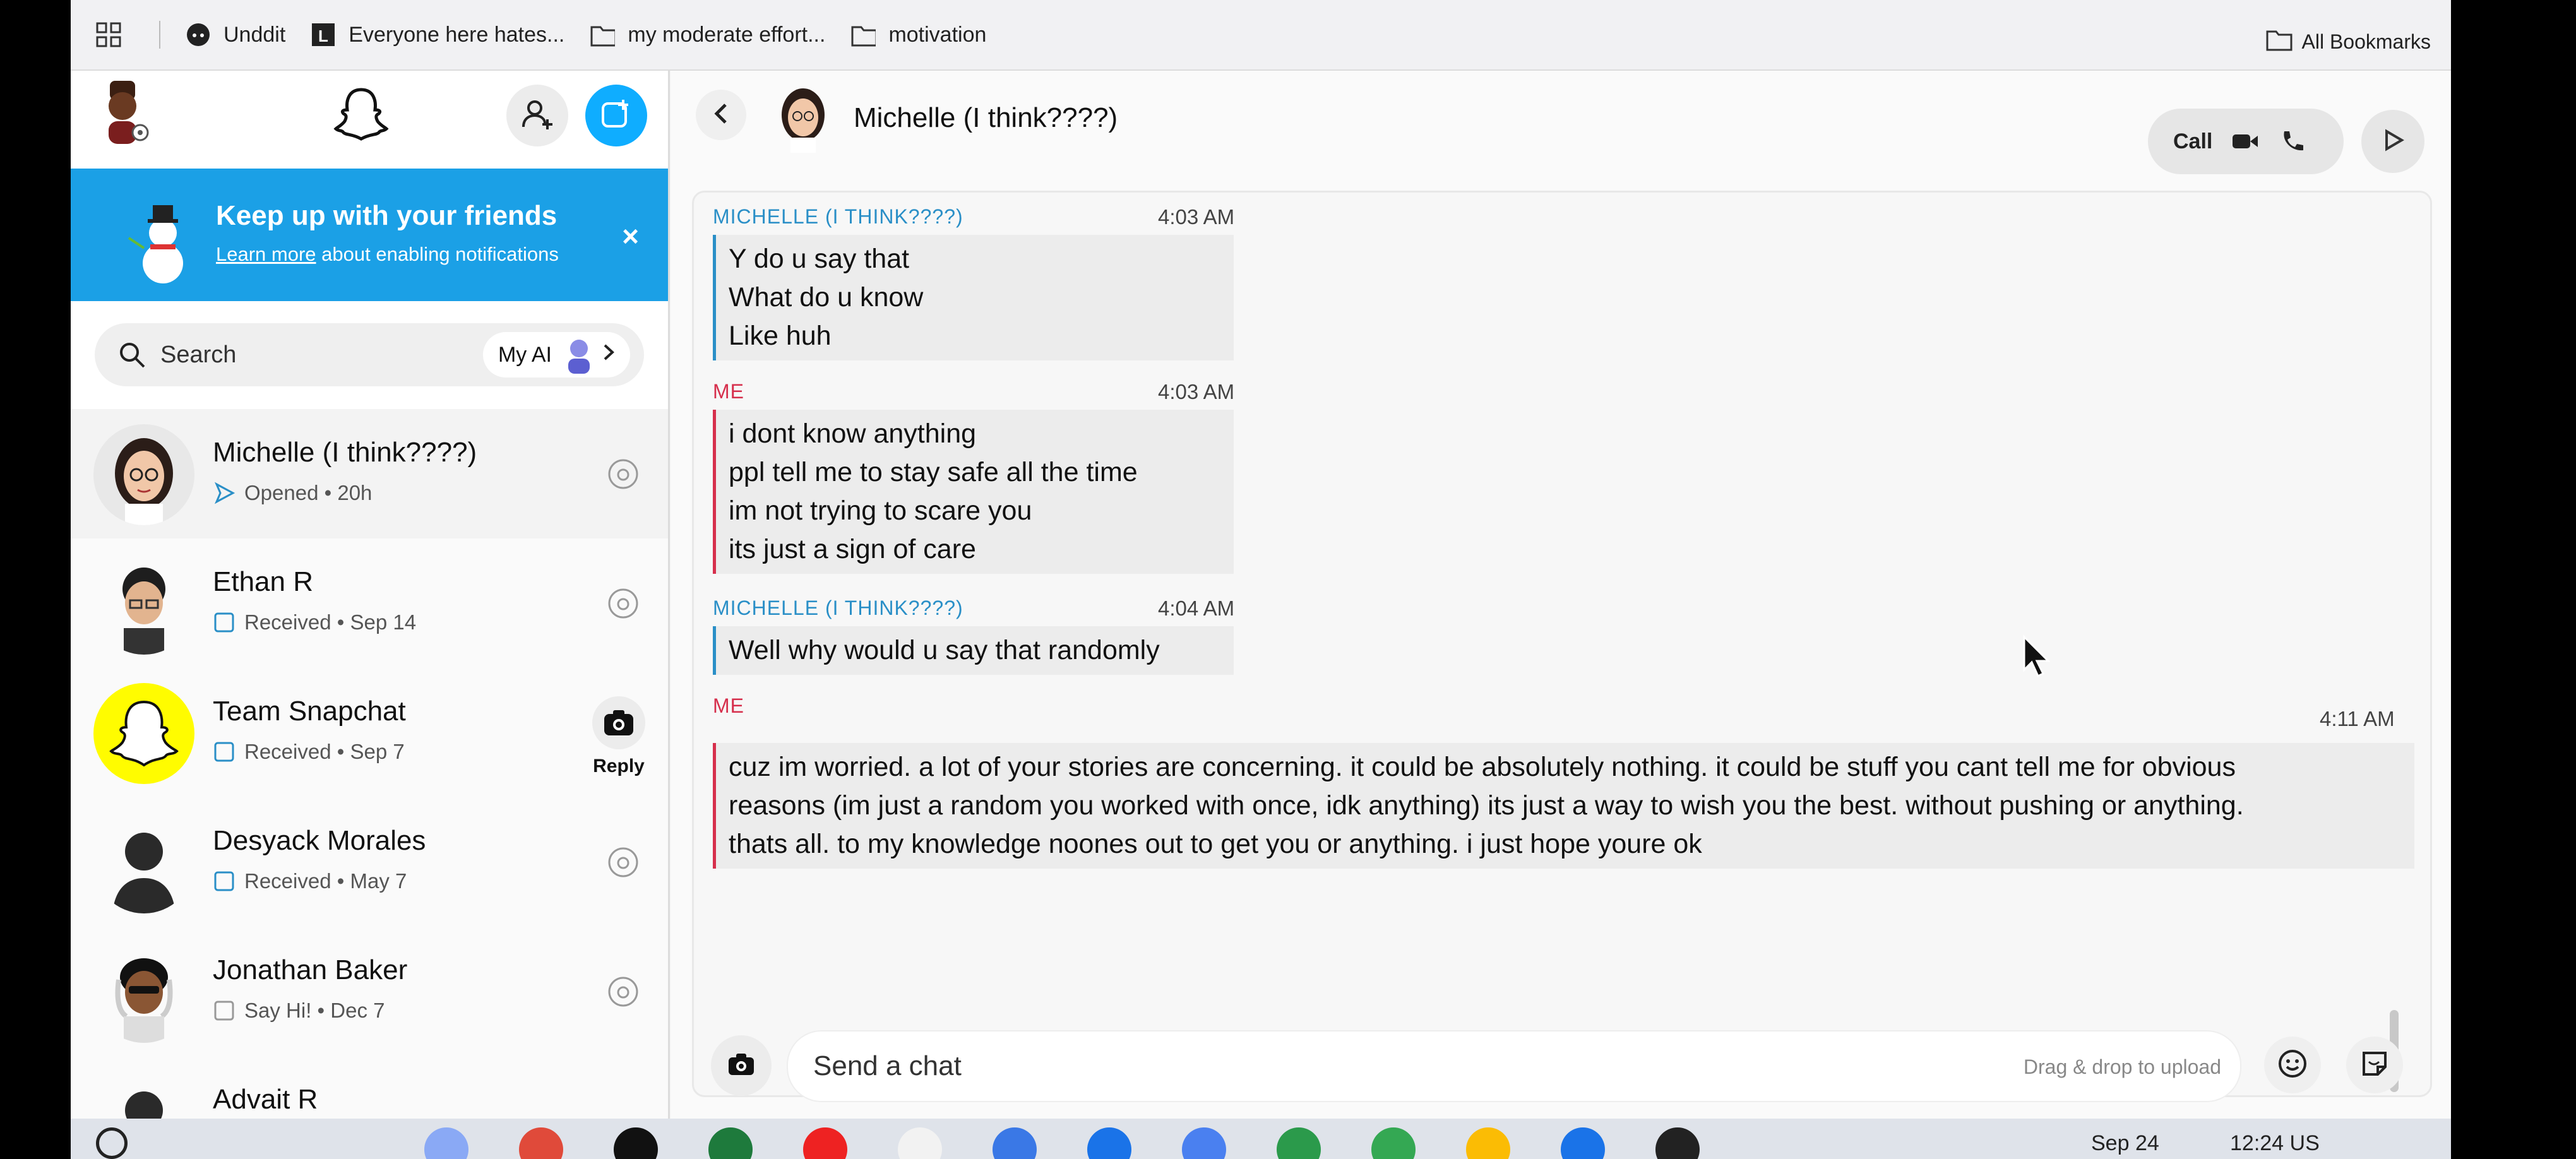 This screenshot has height=1159, width=2576. I want to click on chat-item-desyack: Desyack Morales Received • May 7, so click(369, 863).